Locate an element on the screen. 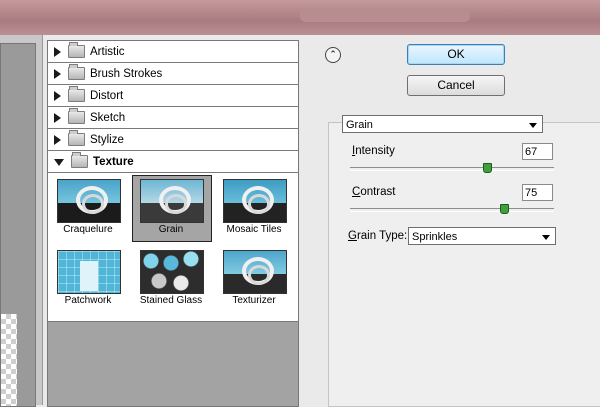 This screenshot has height=407, width=600. filter-select: Grain is located at coordinates (442, 124).